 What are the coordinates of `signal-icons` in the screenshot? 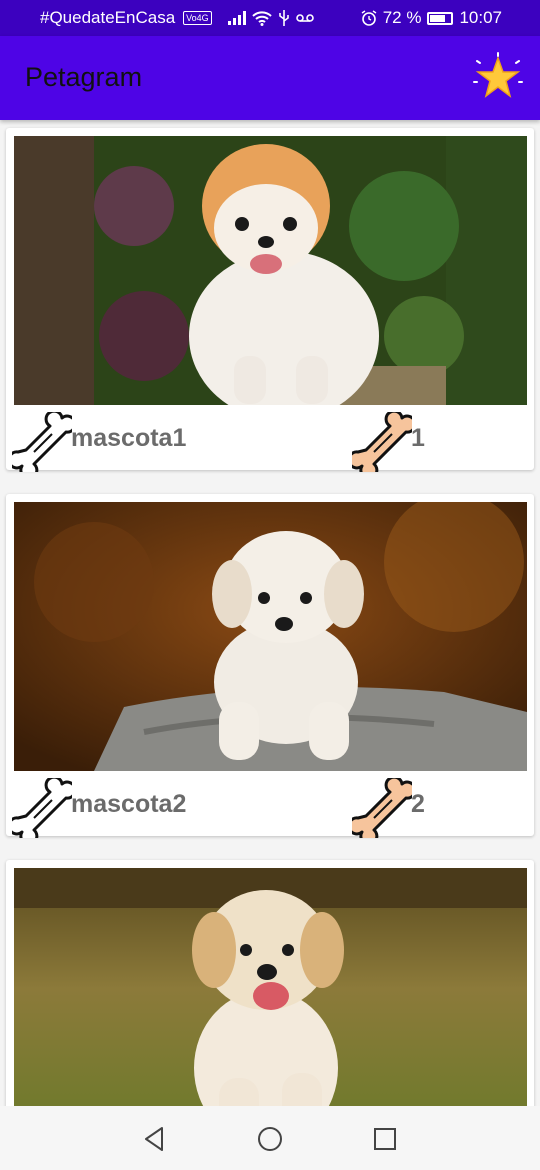 It's located at (270, 18).